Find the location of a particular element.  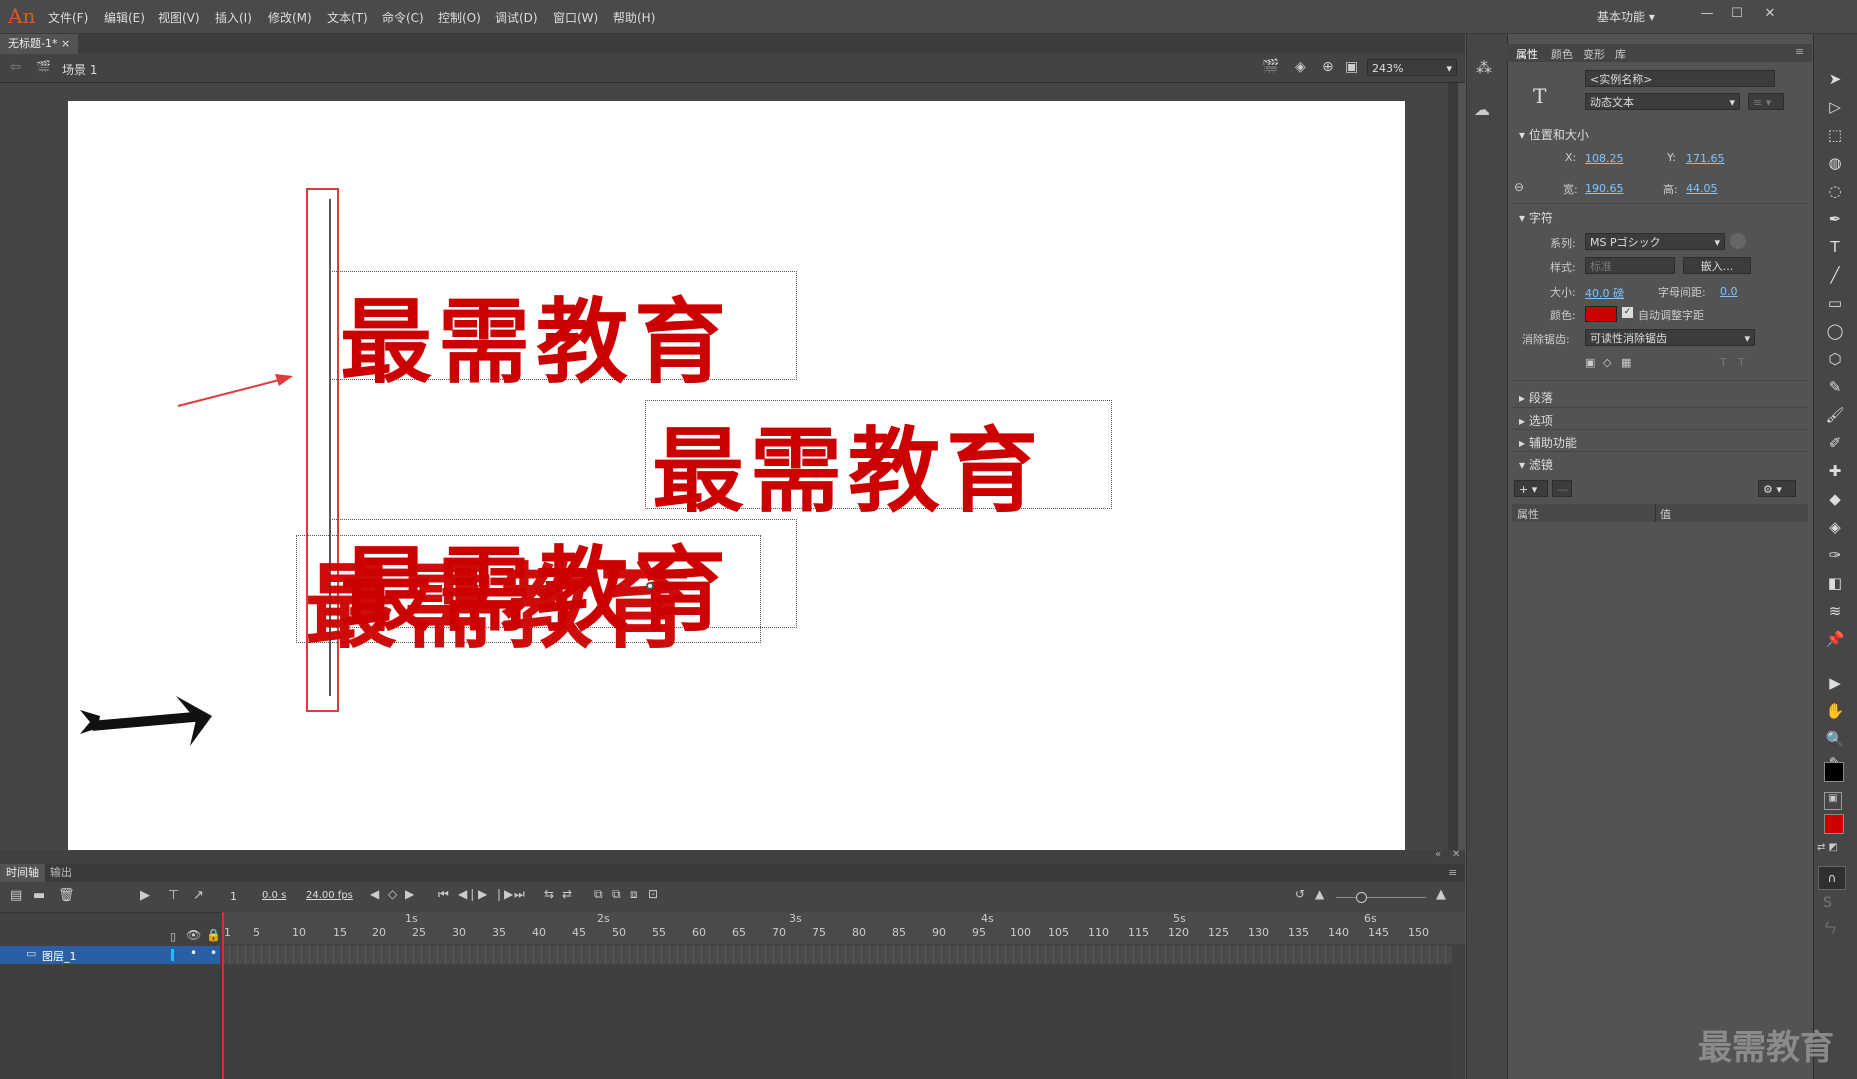

edit-symbol-icon: ◈ is located at coordinates (1300, 67).